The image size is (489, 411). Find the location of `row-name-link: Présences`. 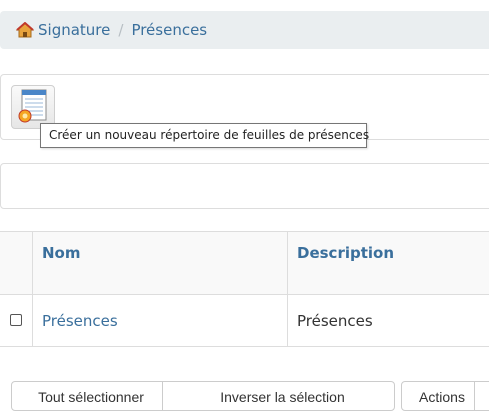

row-name-link: Présences is located at coordinates (80, 321).